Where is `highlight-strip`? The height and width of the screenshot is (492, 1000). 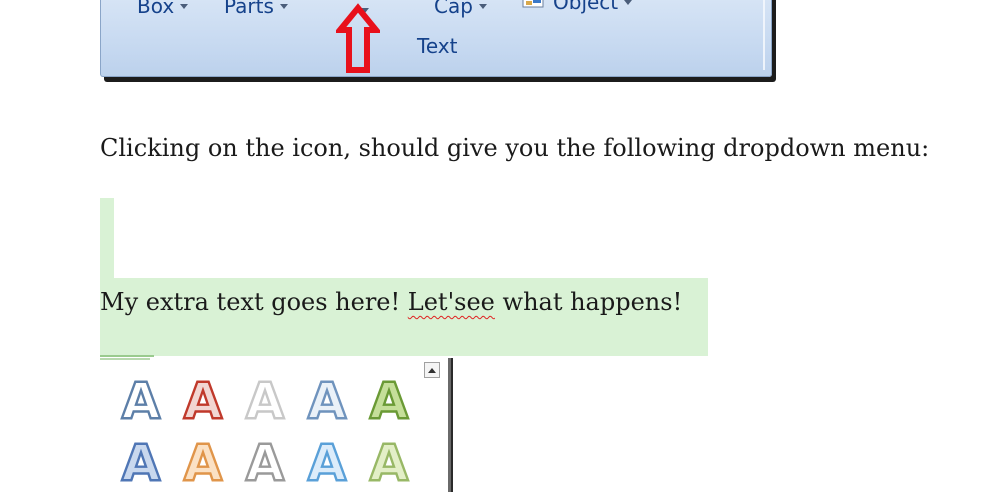 highlight-strip is located at coordinates (107, 238).